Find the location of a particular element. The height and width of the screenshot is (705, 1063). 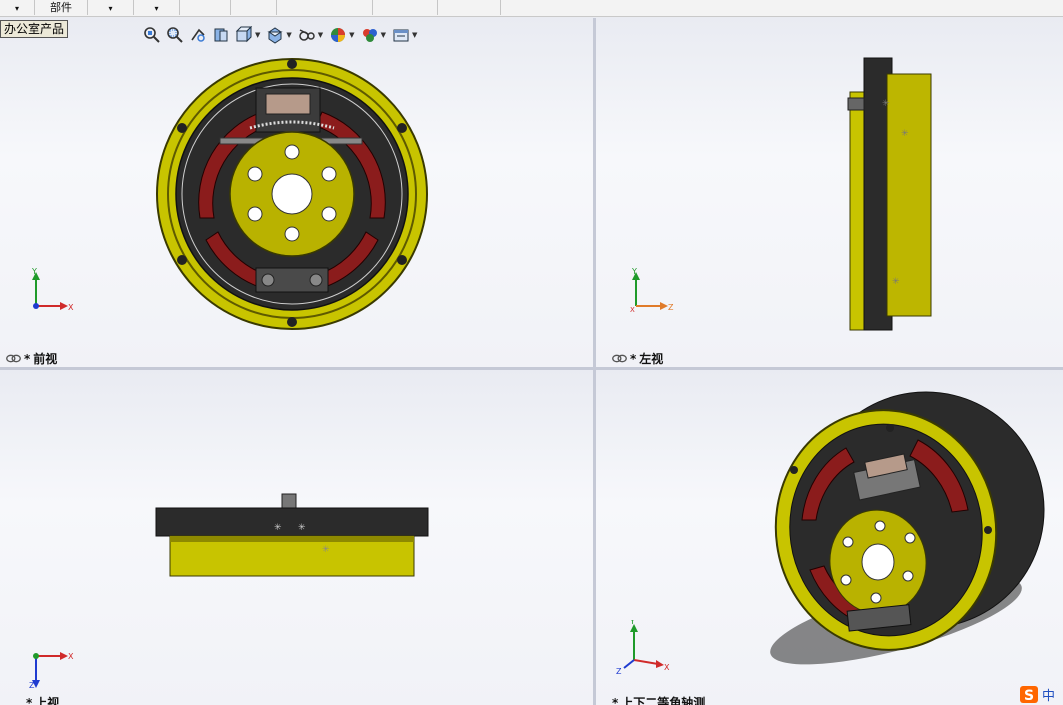

top-z-axis-label: Z is located at coordinates (32, 685).